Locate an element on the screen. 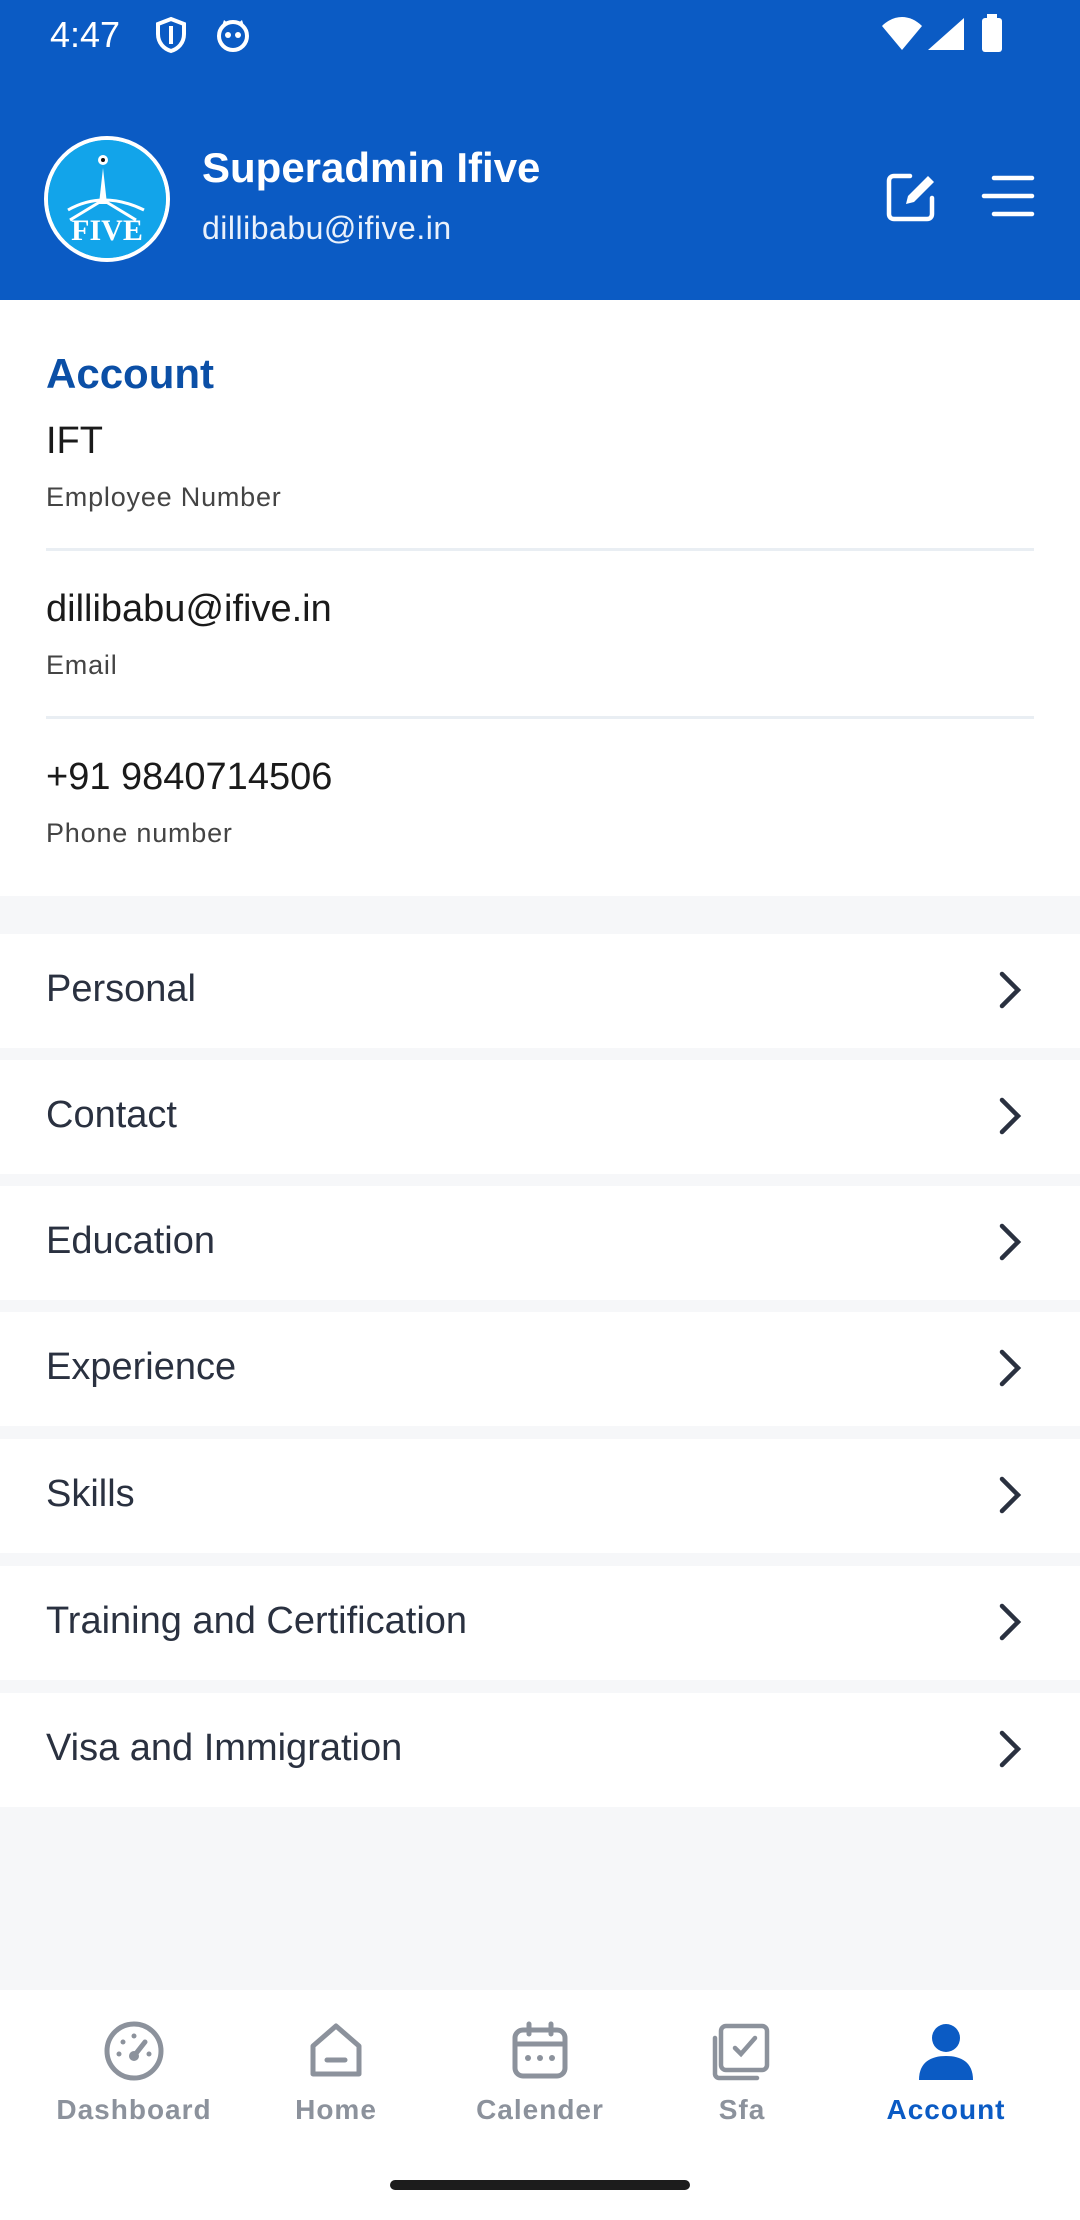 The width and height of the screenshot is (1080, 2220). status-time: 4:47 is located at coordinates (85, 34).